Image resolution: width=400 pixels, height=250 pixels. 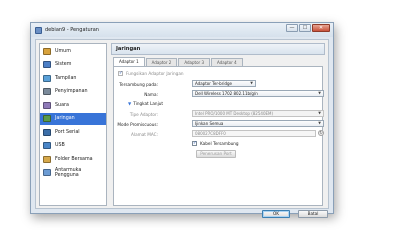 I want to click on network-icon, so click(x=47, y=119).